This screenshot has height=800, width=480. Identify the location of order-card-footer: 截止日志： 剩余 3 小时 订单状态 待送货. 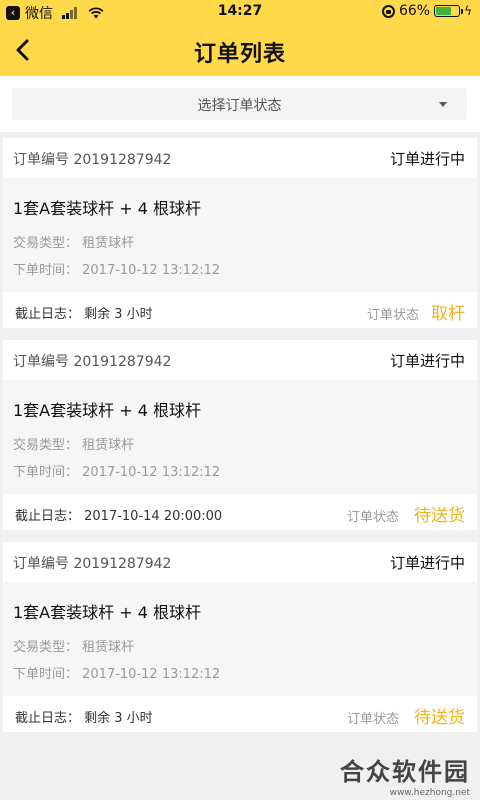
(240, 714).